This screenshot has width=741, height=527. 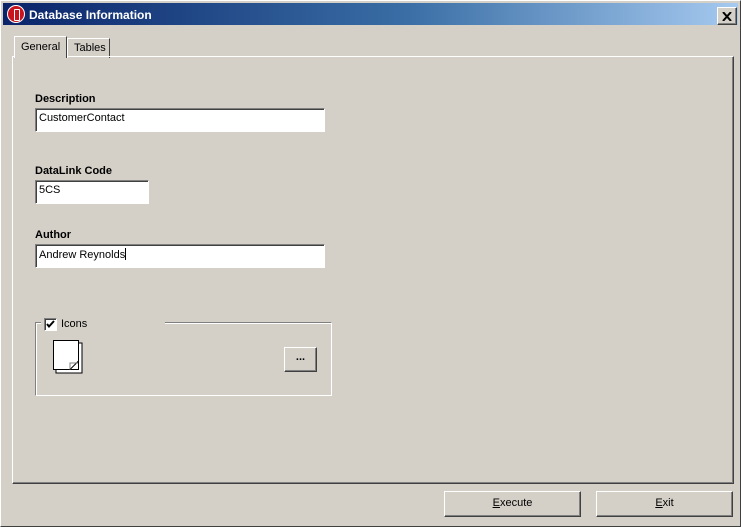 I want to click on close-icon, so click(x=727, y=16).